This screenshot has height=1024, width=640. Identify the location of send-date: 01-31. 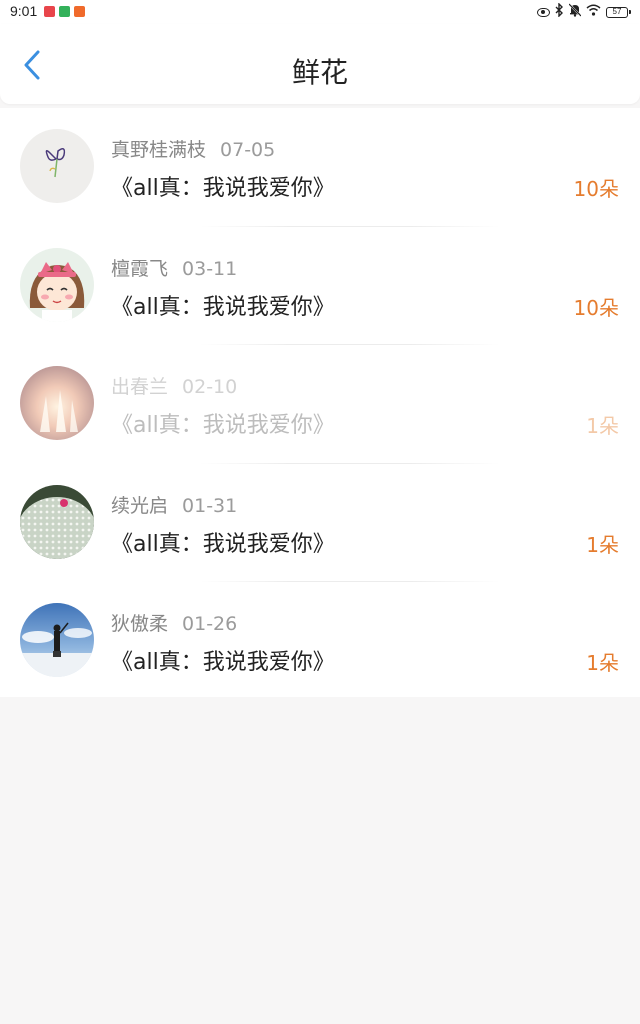
(210, 505).